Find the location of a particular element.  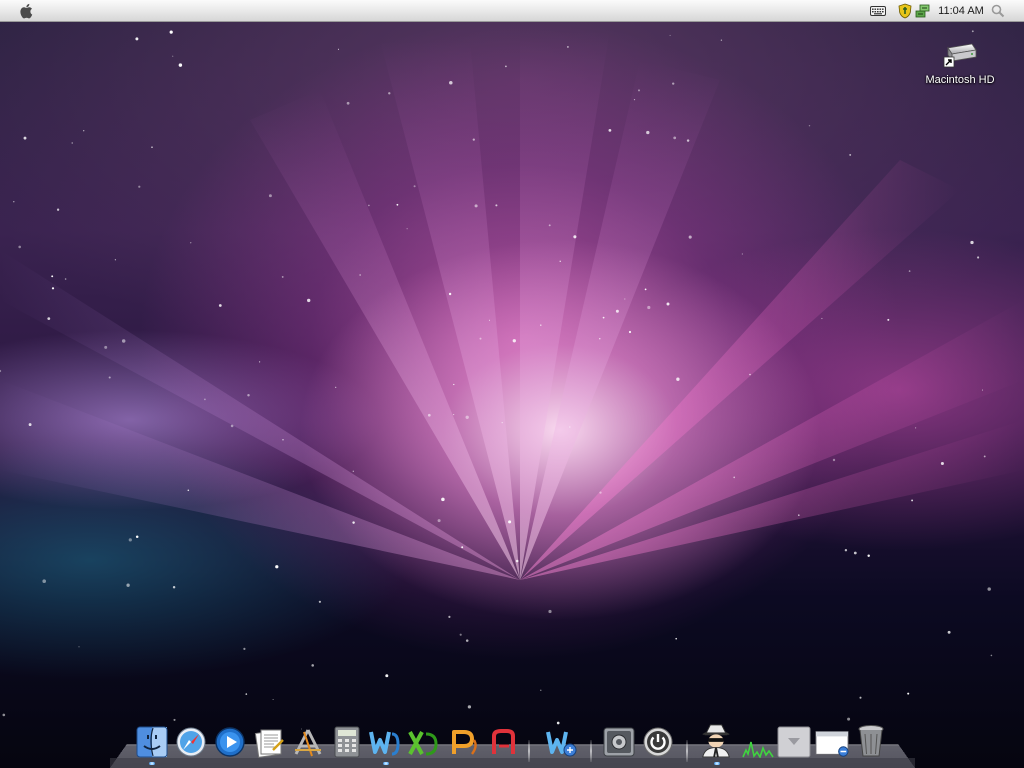

security-tray-button is located at coordinates (905, 11).